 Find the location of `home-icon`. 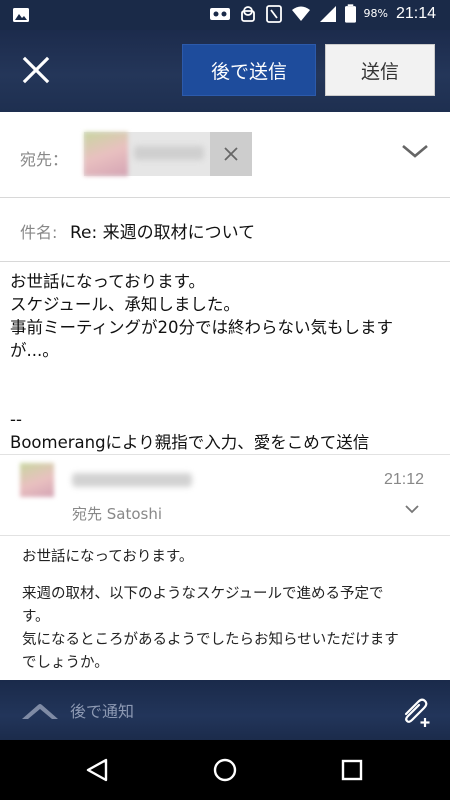

home-icon is located at coordinates (225, 770).